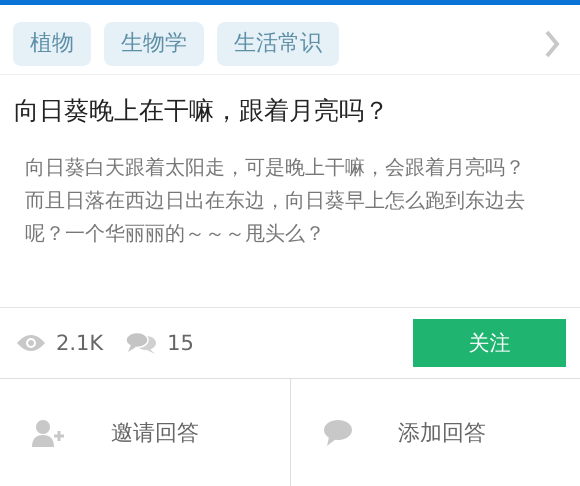 The width and height of the screenshot is (580, 486). What do you see at coordinates (552, 44) in the screenshot?
I see `chevron-right-icon` at bounding box center [552, 44].